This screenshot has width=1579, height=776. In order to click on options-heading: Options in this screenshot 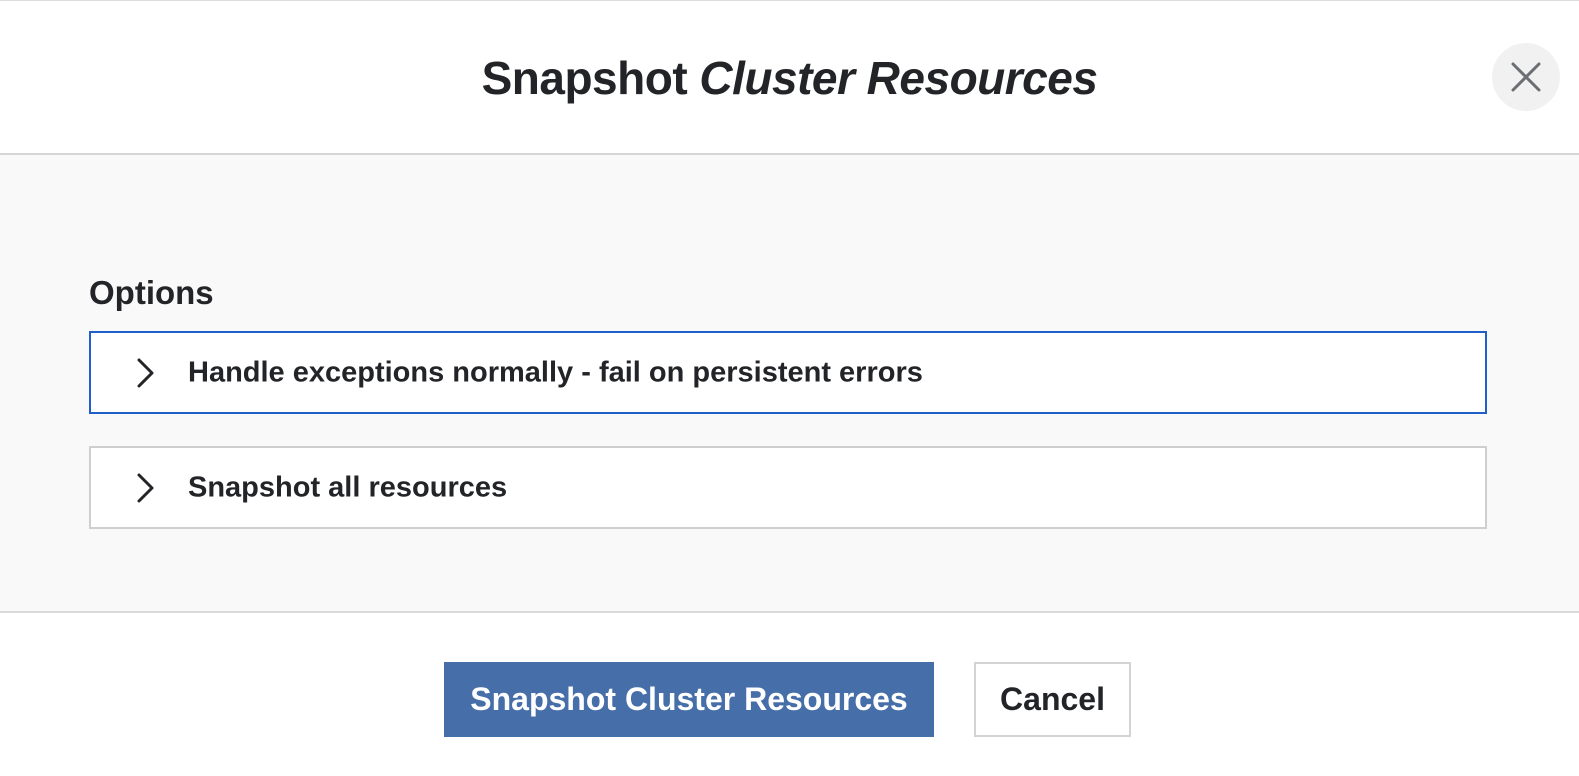, I will do `click(151, 292)`.